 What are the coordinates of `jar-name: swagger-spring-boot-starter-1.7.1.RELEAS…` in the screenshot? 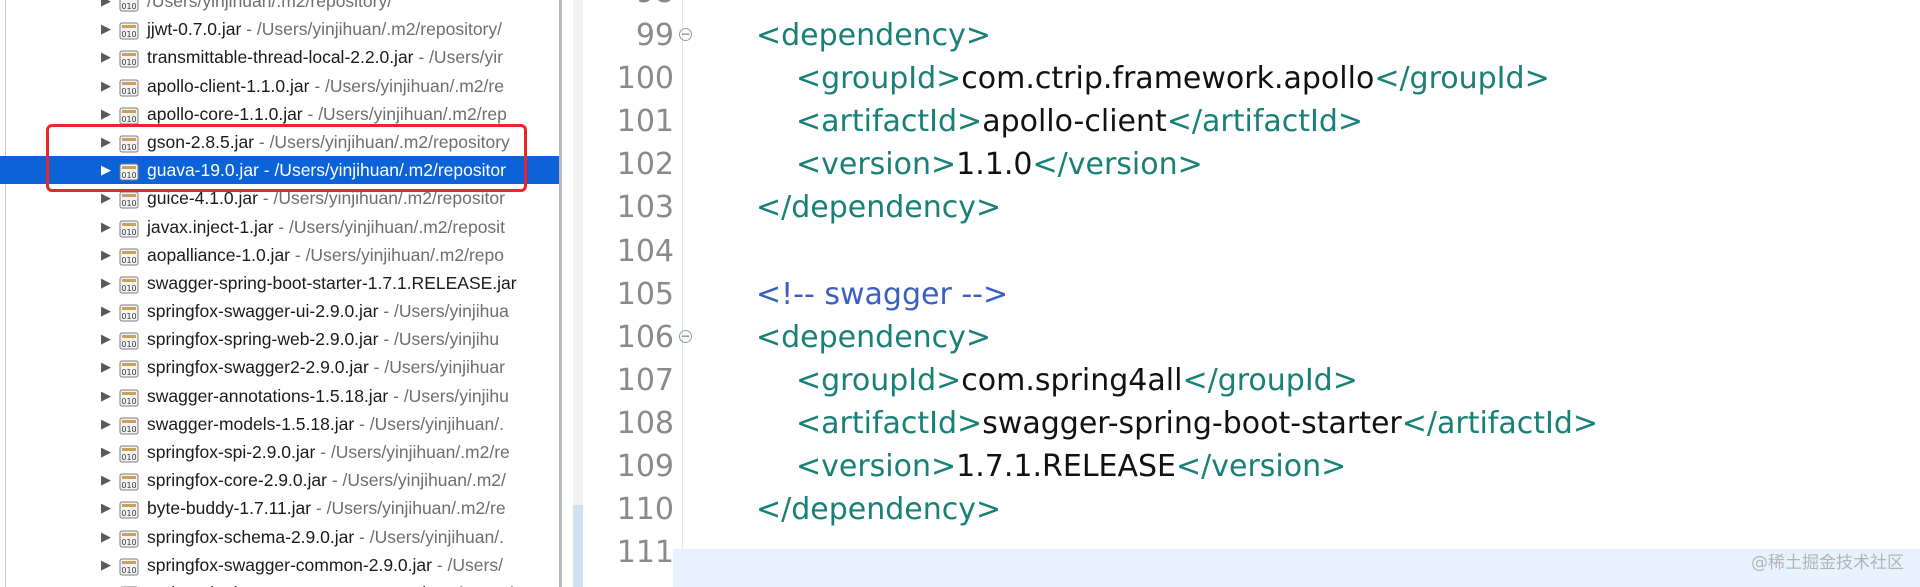 It's located at (332, 282).